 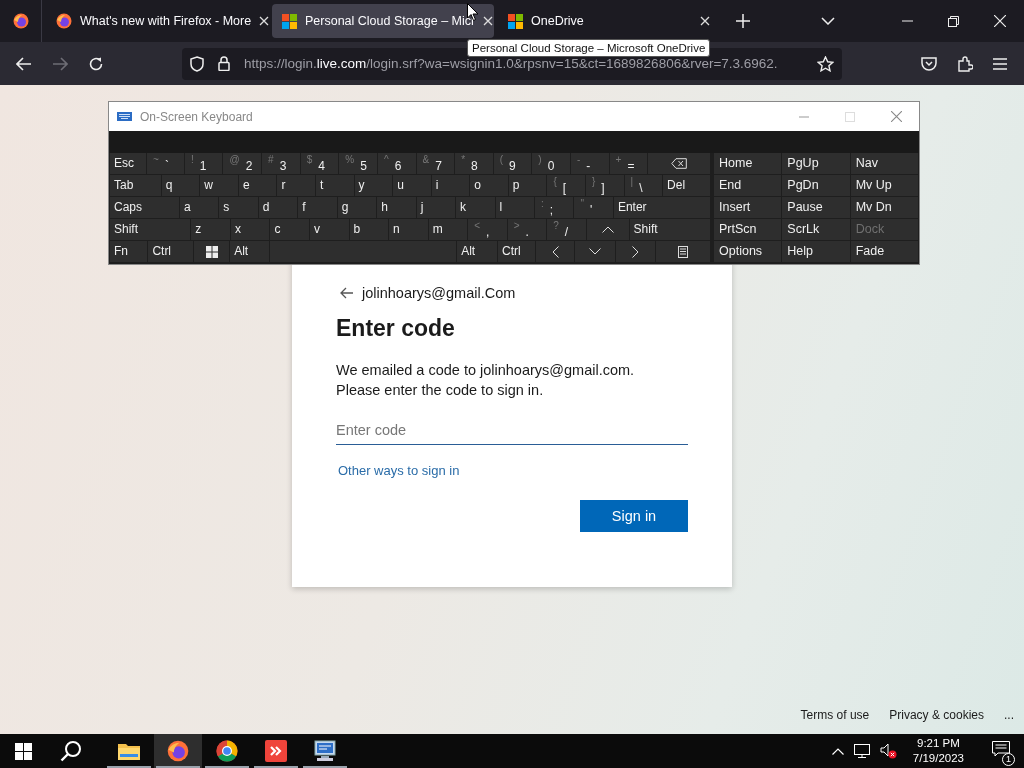 I want to click on tab-tooltip: Personal Cloud Storage – Microsoft OneDrive, so click(x=589, y=48).